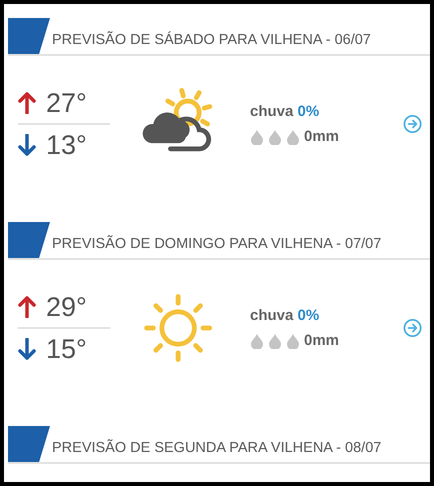  What do you see at coordinates (216, 449) in the screenshot?
I see `forecast-title: PREVISÃO DE SEGUNDA PARA VILHENA - 08/07` at bounding box center [216, 449].